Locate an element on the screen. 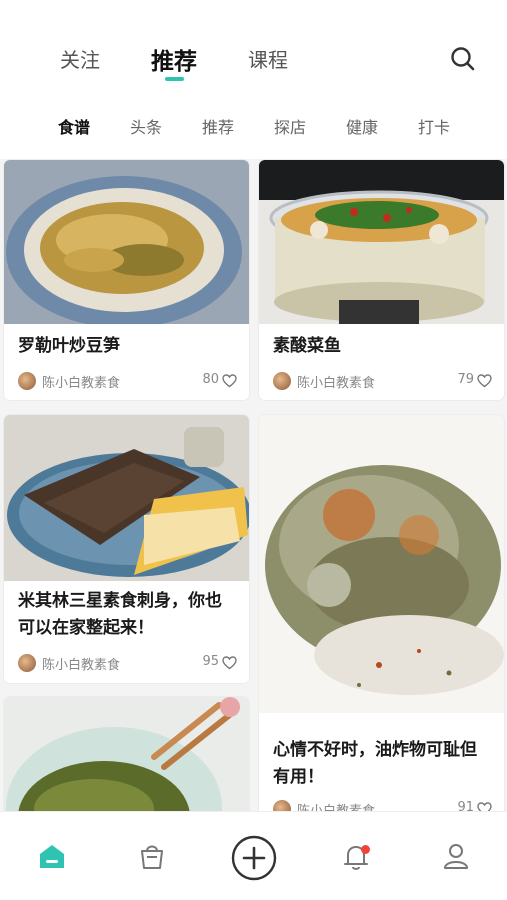  category-tab-recommend: 推荐 is located at coordinates (218, 126).